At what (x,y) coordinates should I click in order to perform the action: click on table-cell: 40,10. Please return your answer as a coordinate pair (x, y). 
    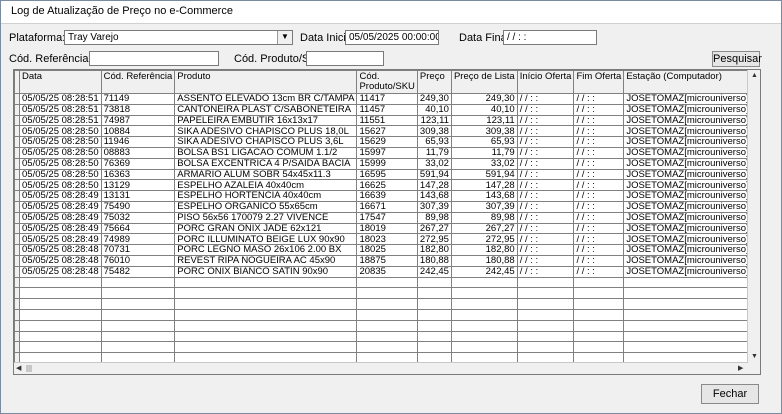
    Looking at the image, I should click on (434, 109).